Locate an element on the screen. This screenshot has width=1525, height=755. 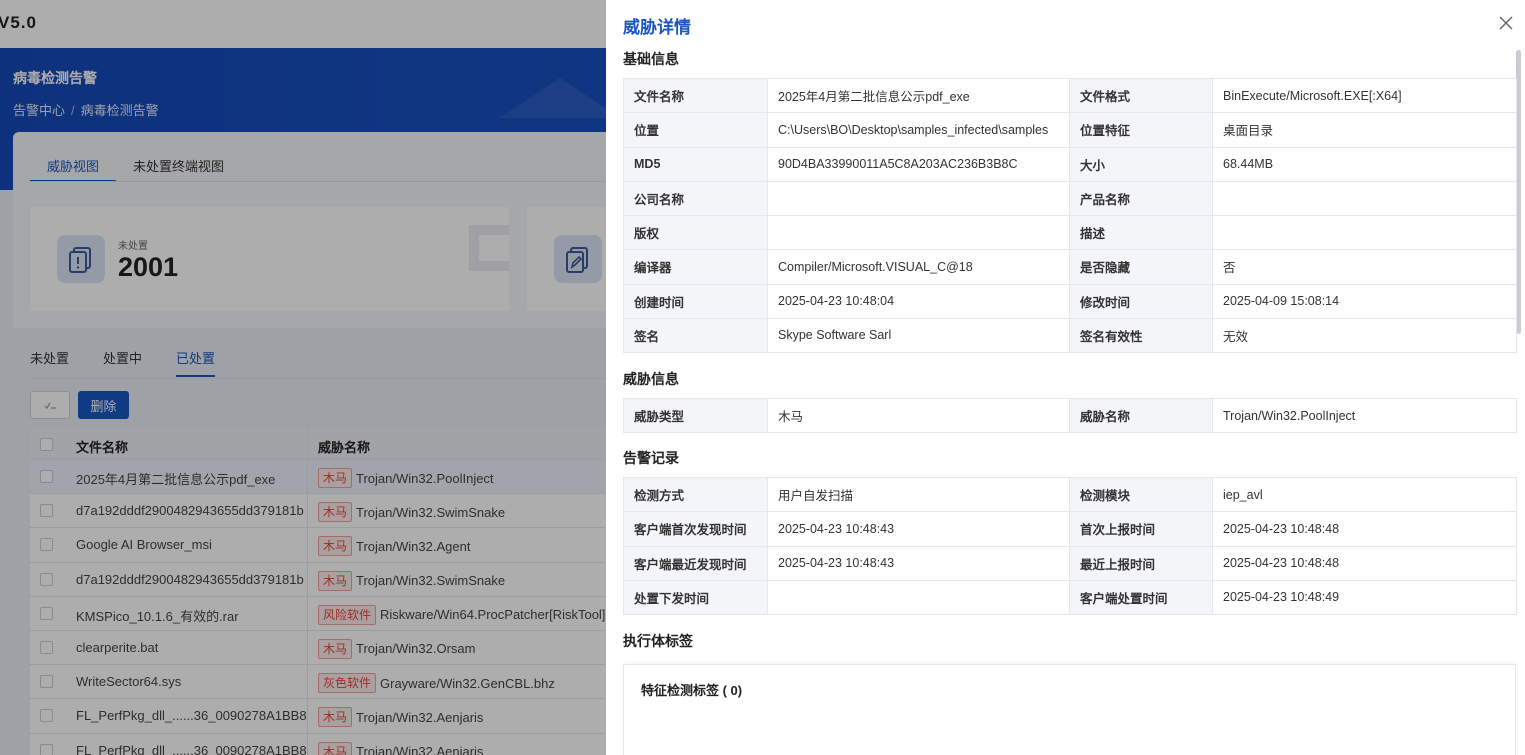
detail-value: 2025年4月第二批信息公示pdf_exe is located at coordinates (918, 95).